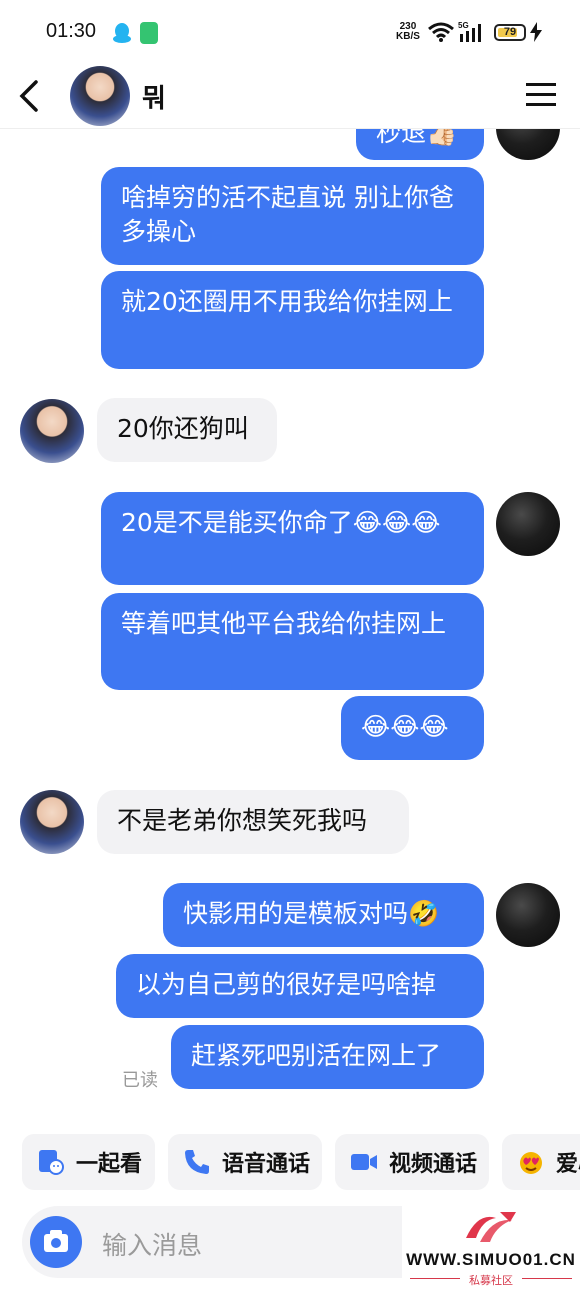  What do you see at coordinates (408, 36) in the screenshot?
I see `network-speed-unit: KB/S` at bounding box center [408, 36].